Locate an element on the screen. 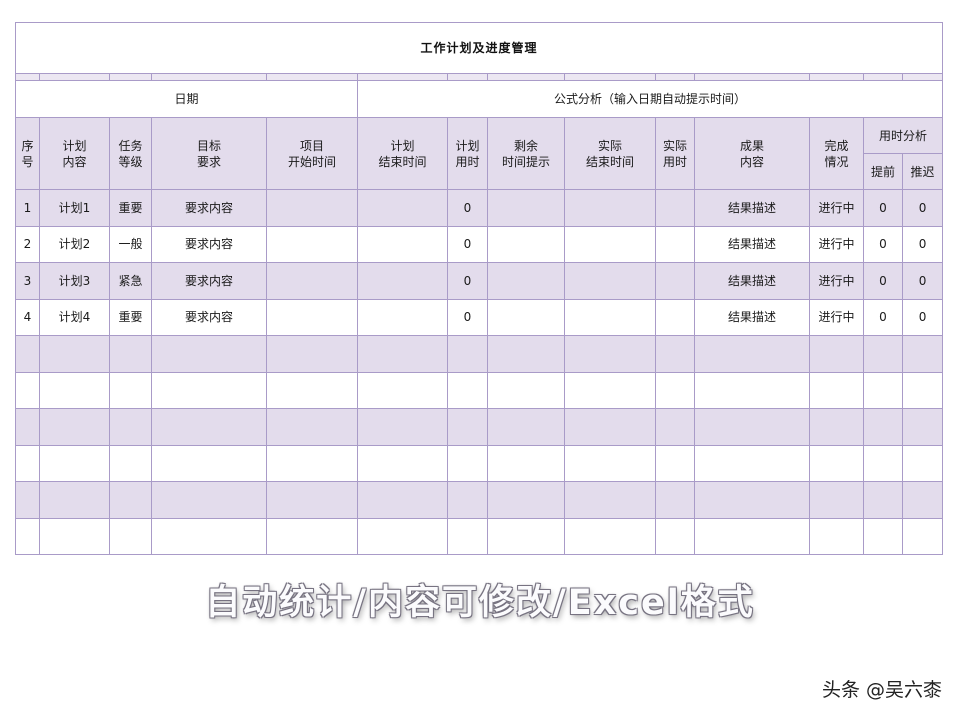  col-header-time-analysis: 用时分析 is located at coordinates (903, 135).